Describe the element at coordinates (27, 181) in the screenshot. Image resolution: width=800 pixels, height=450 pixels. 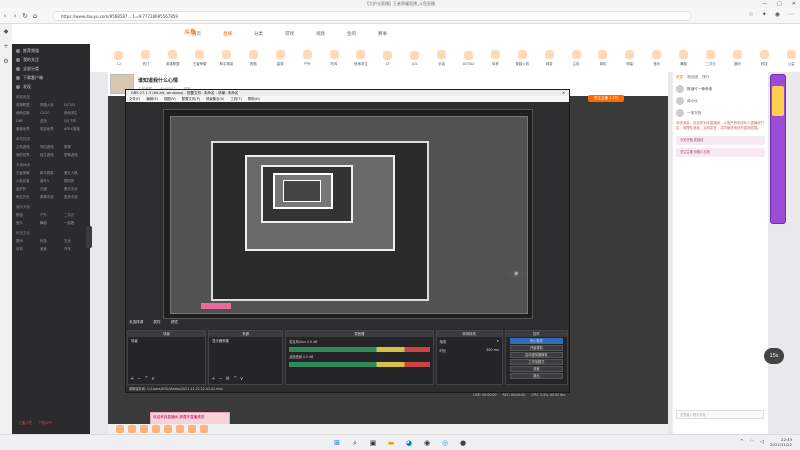
I see `sidebar-category-link: 火影忍者` at that location.